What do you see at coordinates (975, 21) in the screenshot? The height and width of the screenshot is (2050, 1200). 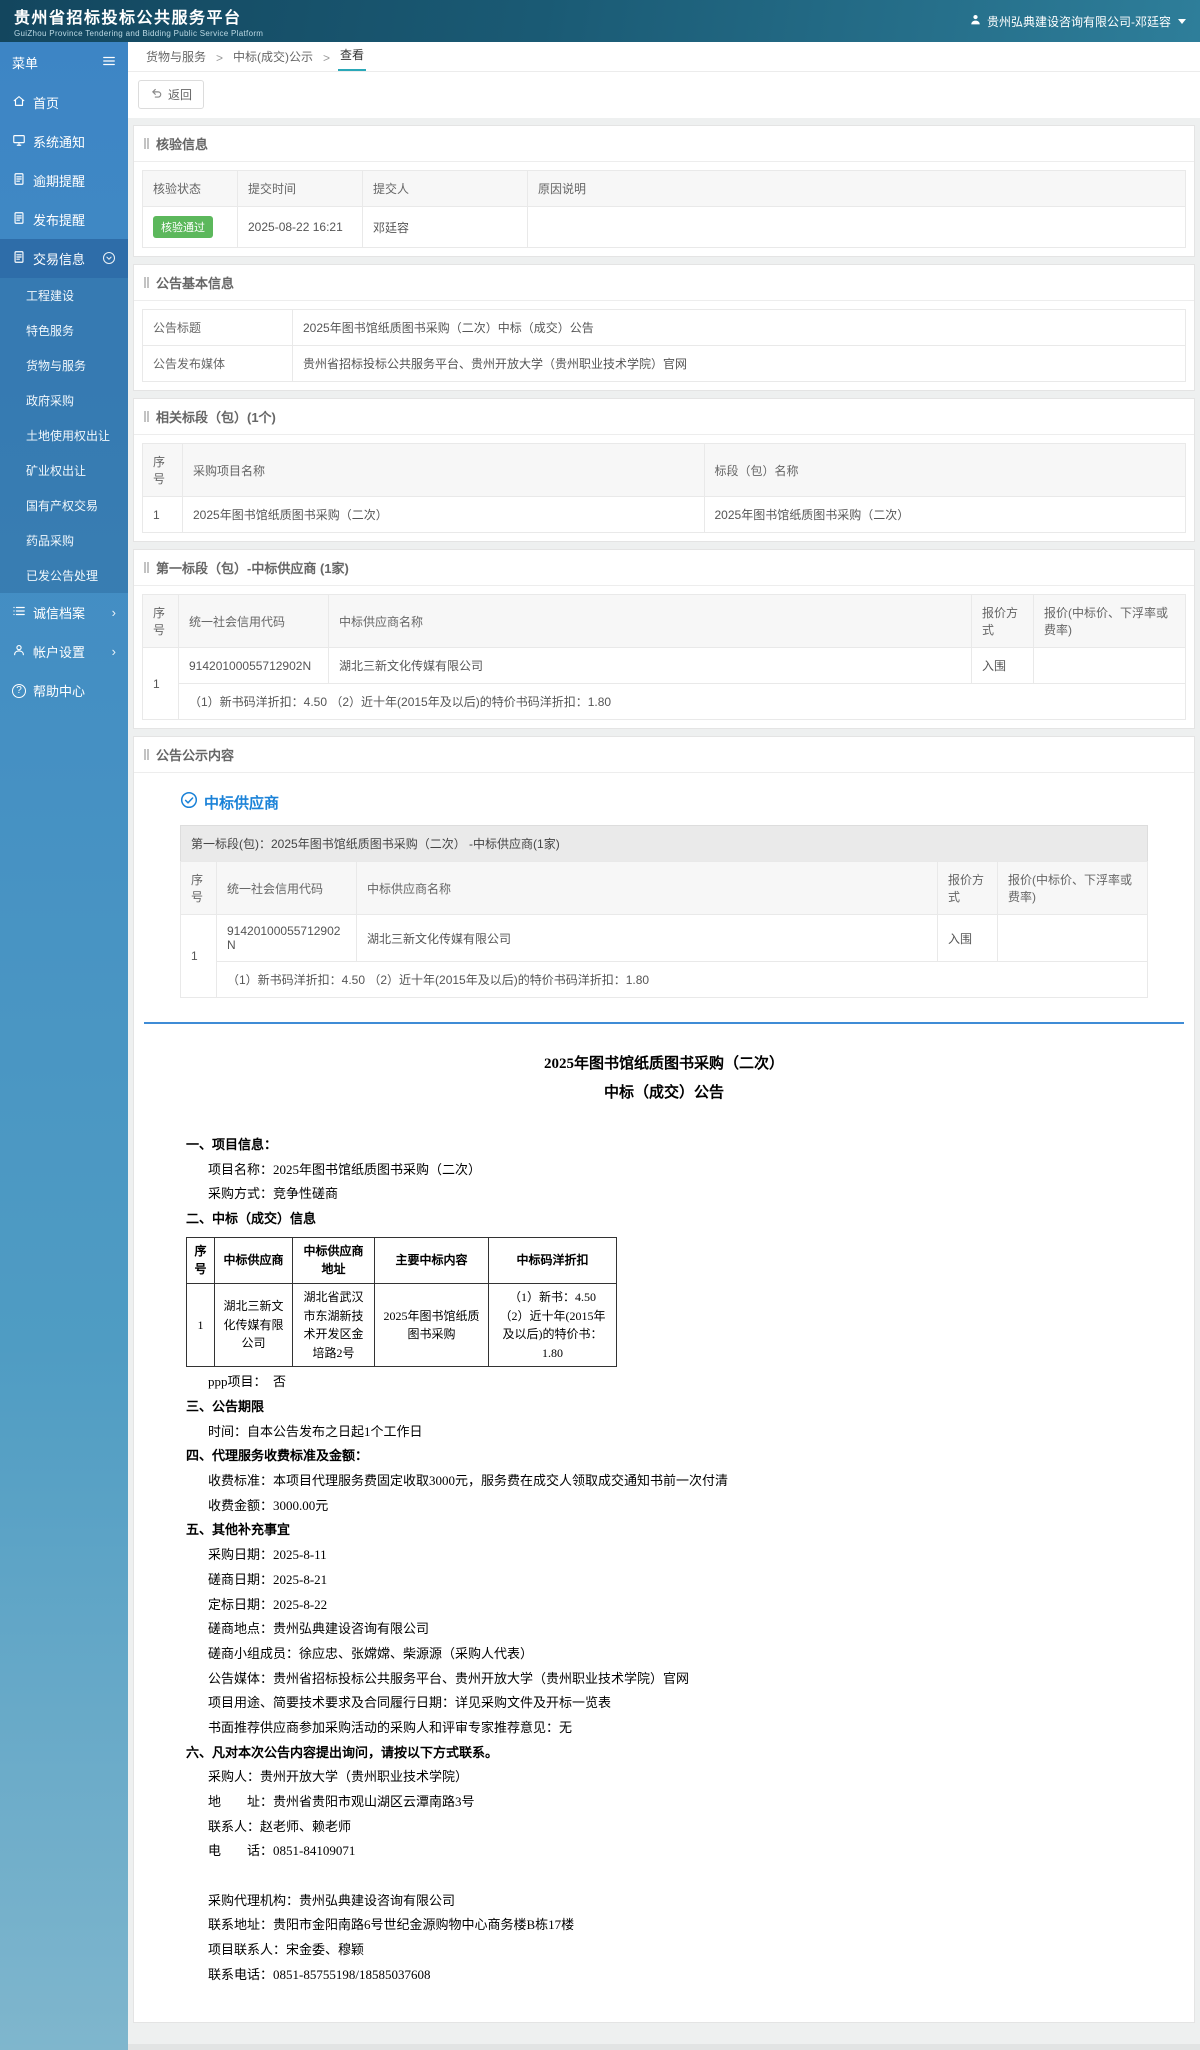 I see `user-icon` at bounding box center [975, 21].